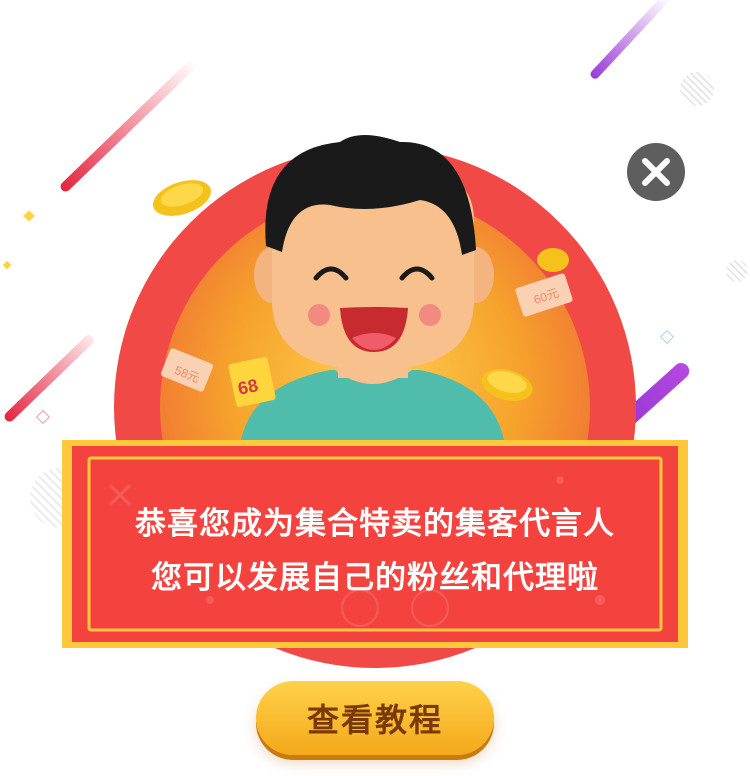  I want to click on message-line-1: 恭喜您成为集合特卖的集客代言人, so click(375, 524).